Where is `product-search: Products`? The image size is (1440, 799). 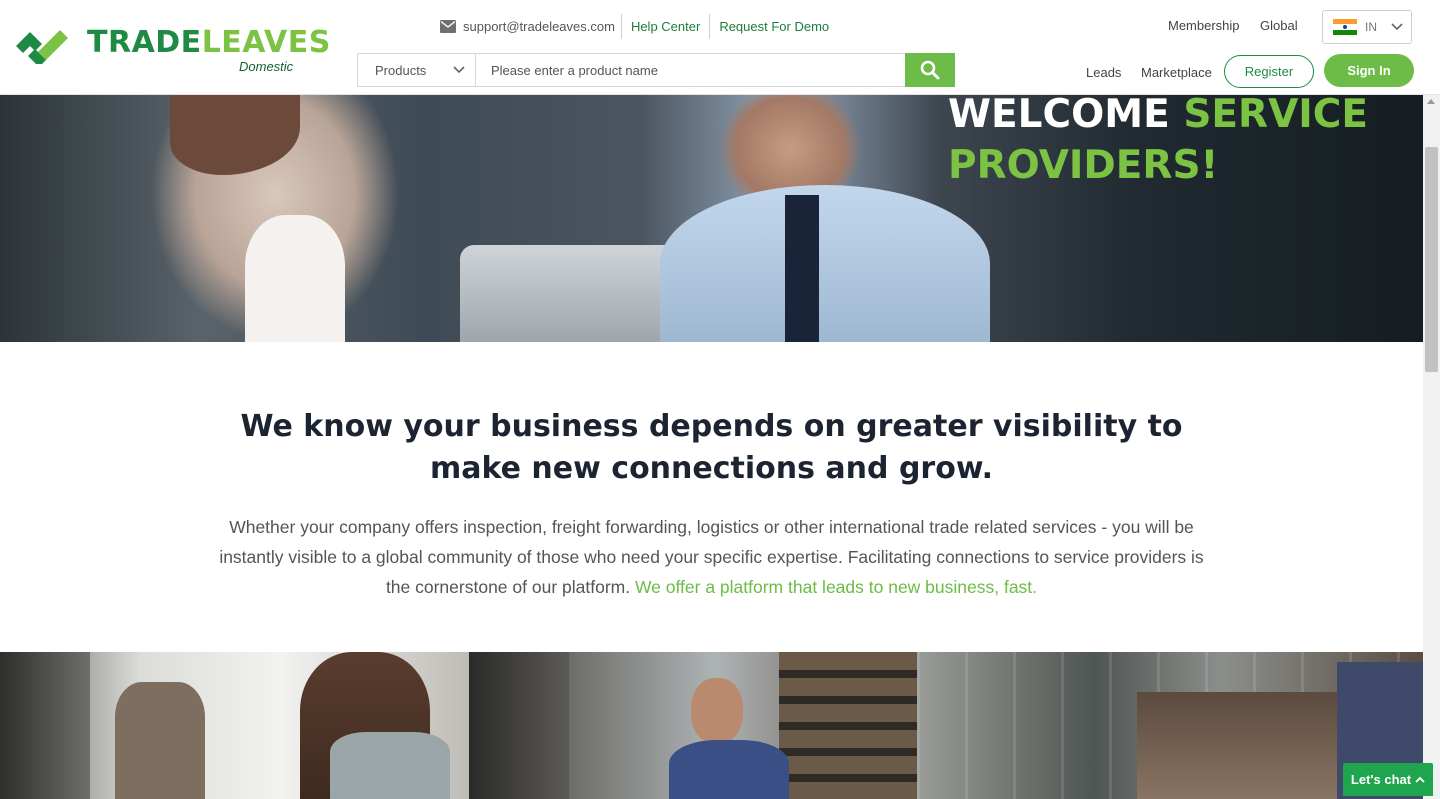
product-search: Products is located at coordinates (656, 70).